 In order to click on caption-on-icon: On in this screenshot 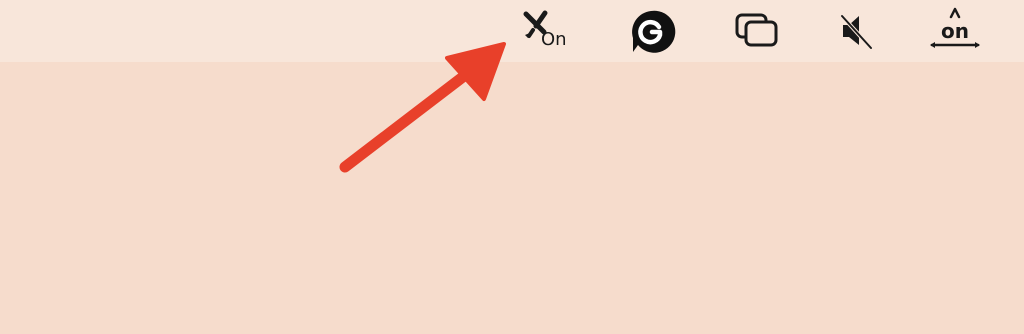, I will do `click(547, 31)`.